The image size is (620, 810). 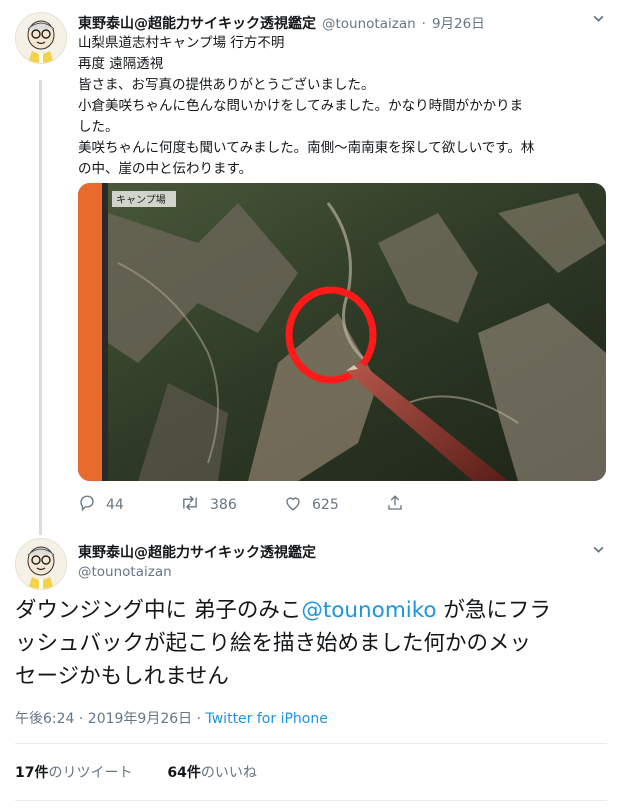 I want to click on thread-line, so click(x=40, y=307).